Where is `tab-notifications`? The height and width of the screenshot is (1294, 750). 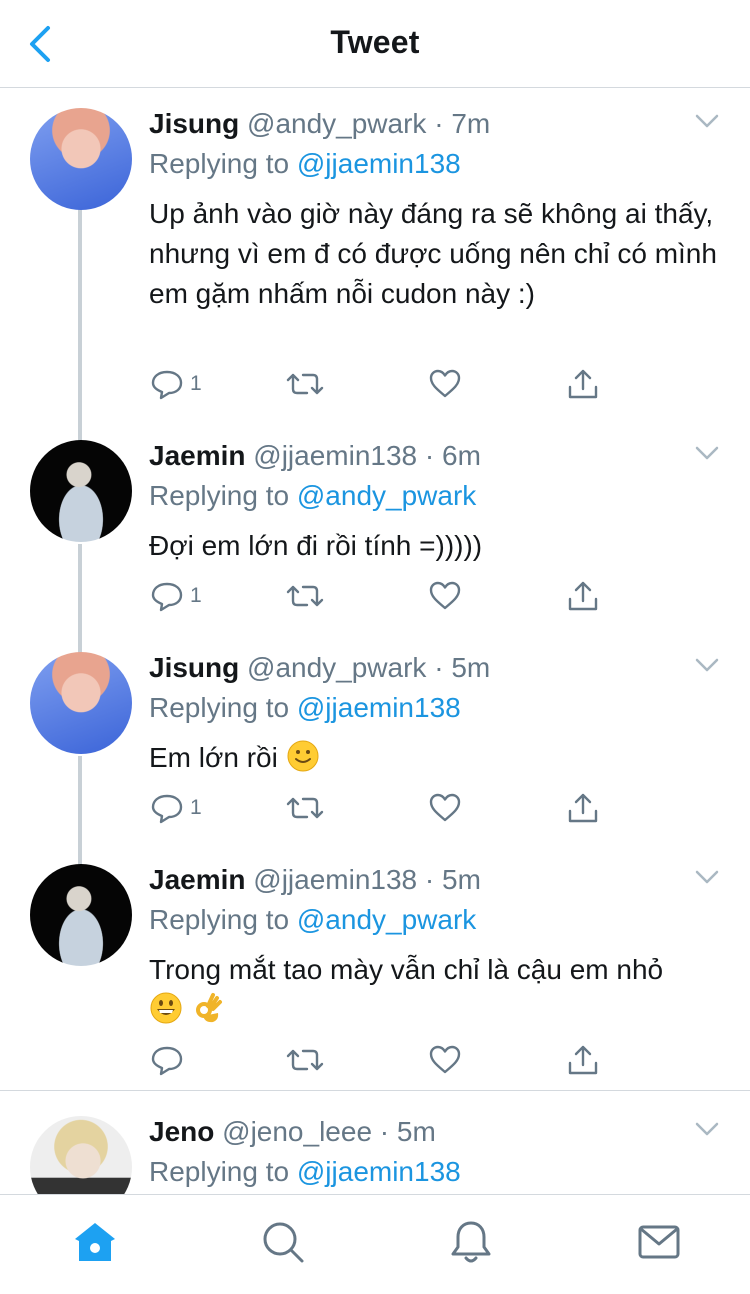 tab-notifications is located at coordinates (471, 1242).